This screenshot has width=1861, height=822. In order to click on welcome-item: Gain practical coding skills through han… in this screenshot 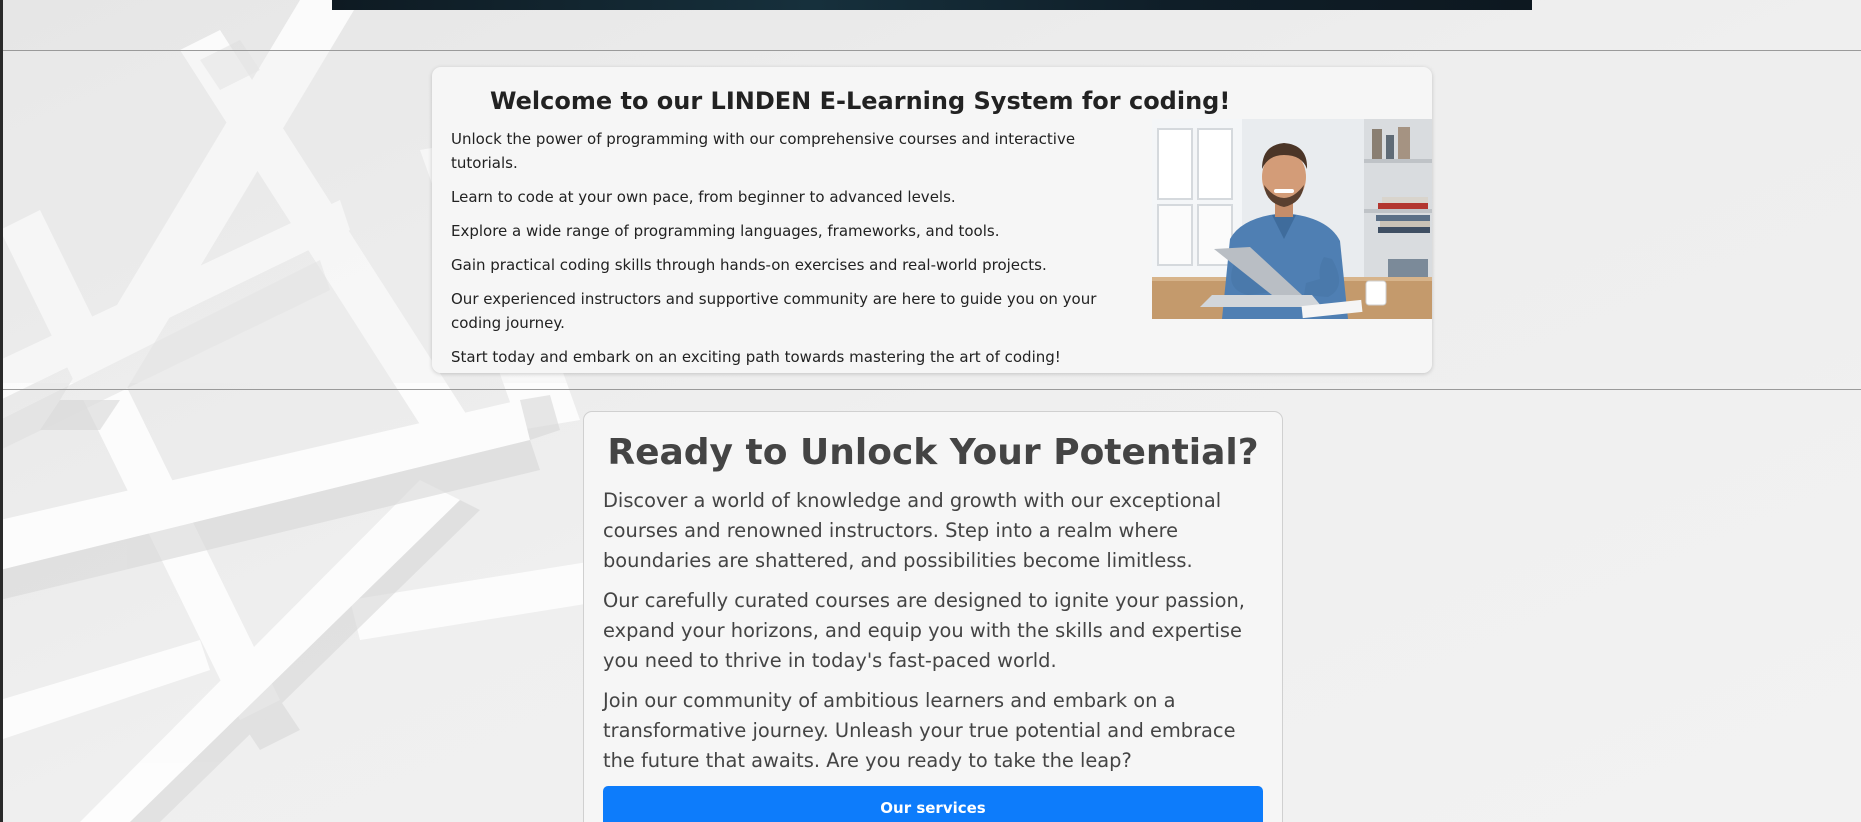, I will do `click(749, 265)`.